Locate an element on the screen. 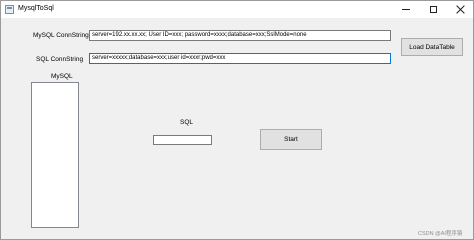  close-button is located at coordinates (460, 9).